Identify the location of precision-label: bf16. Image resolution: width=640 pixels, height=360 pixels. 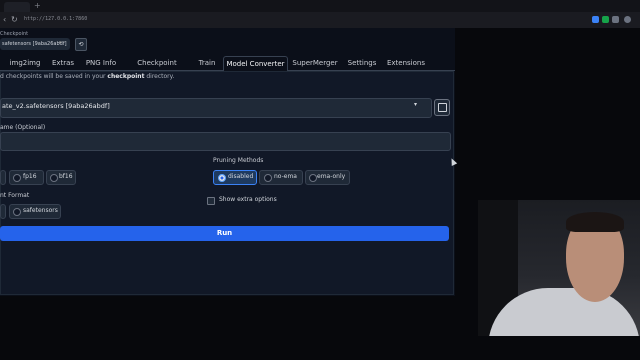
(66, 176).